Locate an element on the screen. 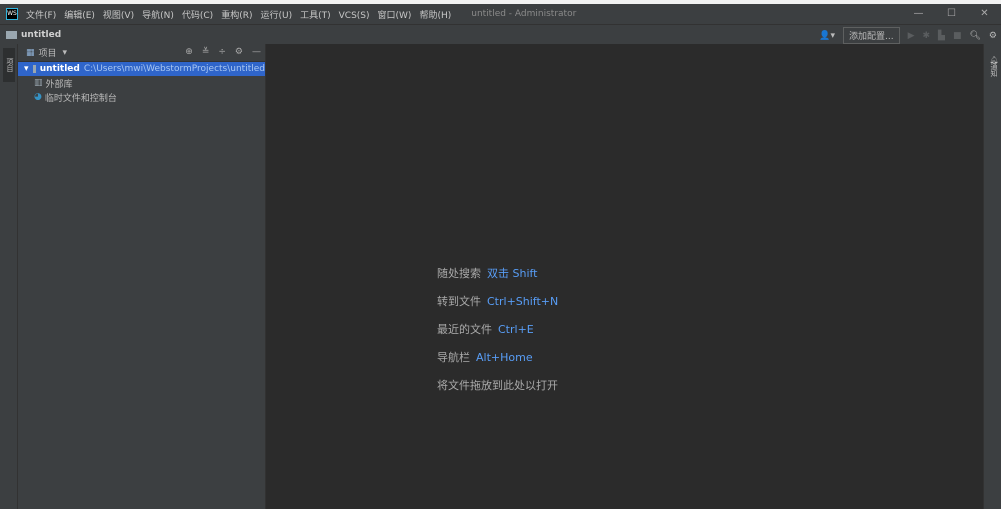  expand-all-icon: ≚ is located at coordinates (206, 52).